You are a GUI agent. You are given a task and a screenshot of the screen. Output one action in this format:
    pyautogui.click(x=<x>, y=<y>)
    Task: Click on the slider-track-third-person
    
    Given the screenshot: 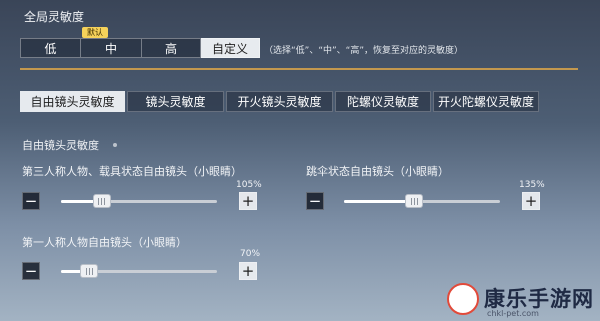 What is the action you would take?
    pyautogui.click(x=139, y=201)
    